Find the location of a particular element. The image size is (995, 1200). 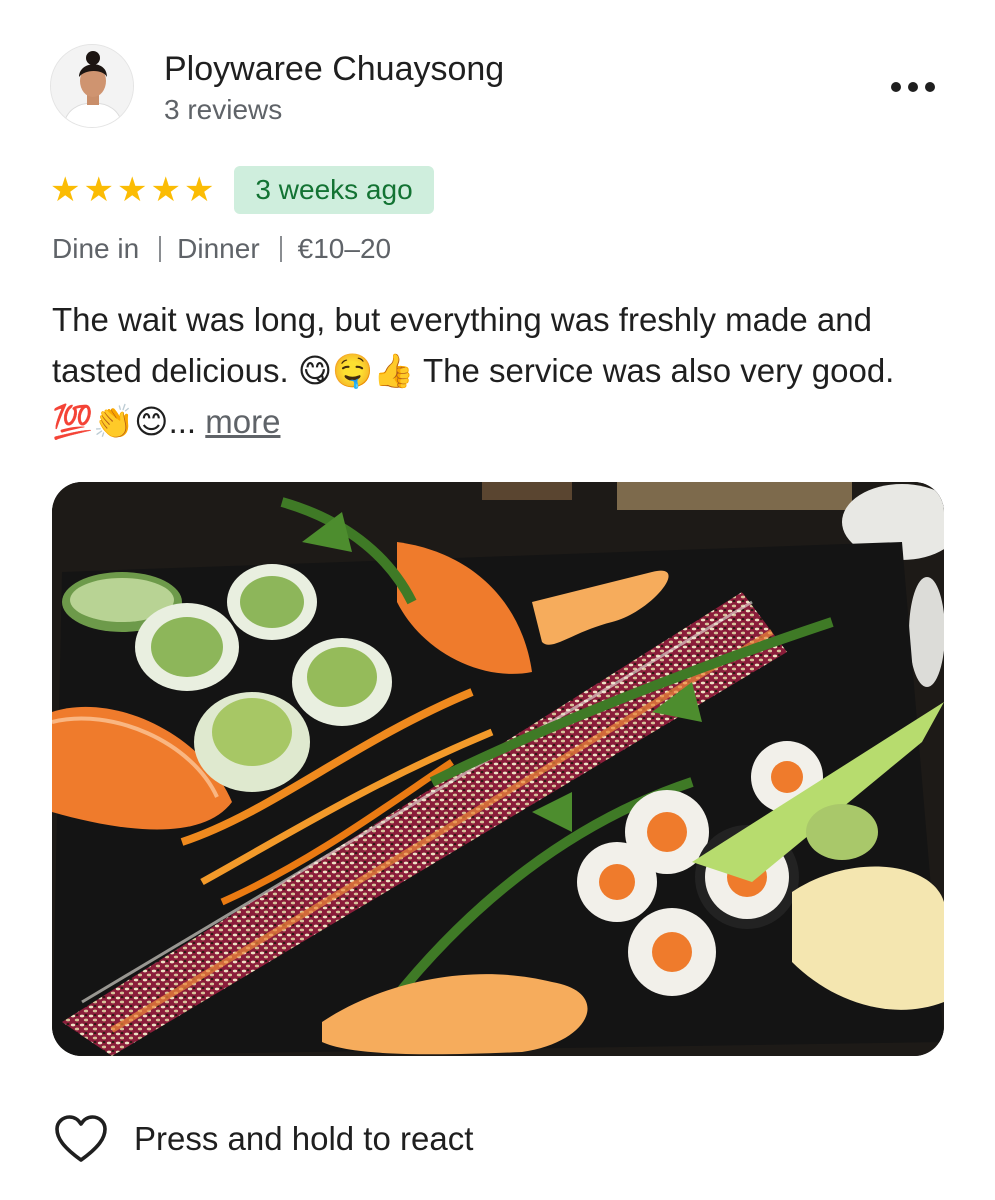

visit-details: Dine in Dinner €10–20 is located at coordinates (221, 249).